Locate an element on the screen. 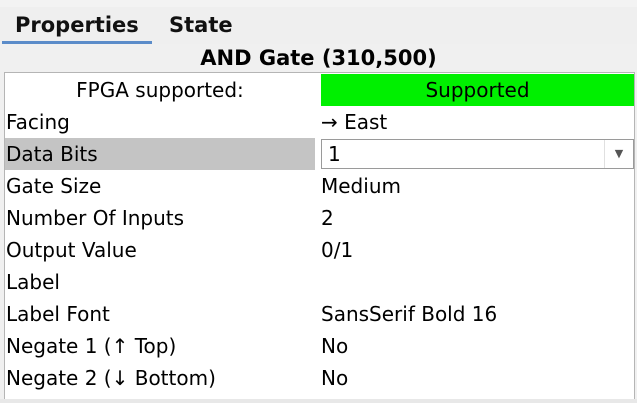 This screenshot has height=403, width=637. property-value: SansSerif Bold 16 is located at coordinates (477, 314).